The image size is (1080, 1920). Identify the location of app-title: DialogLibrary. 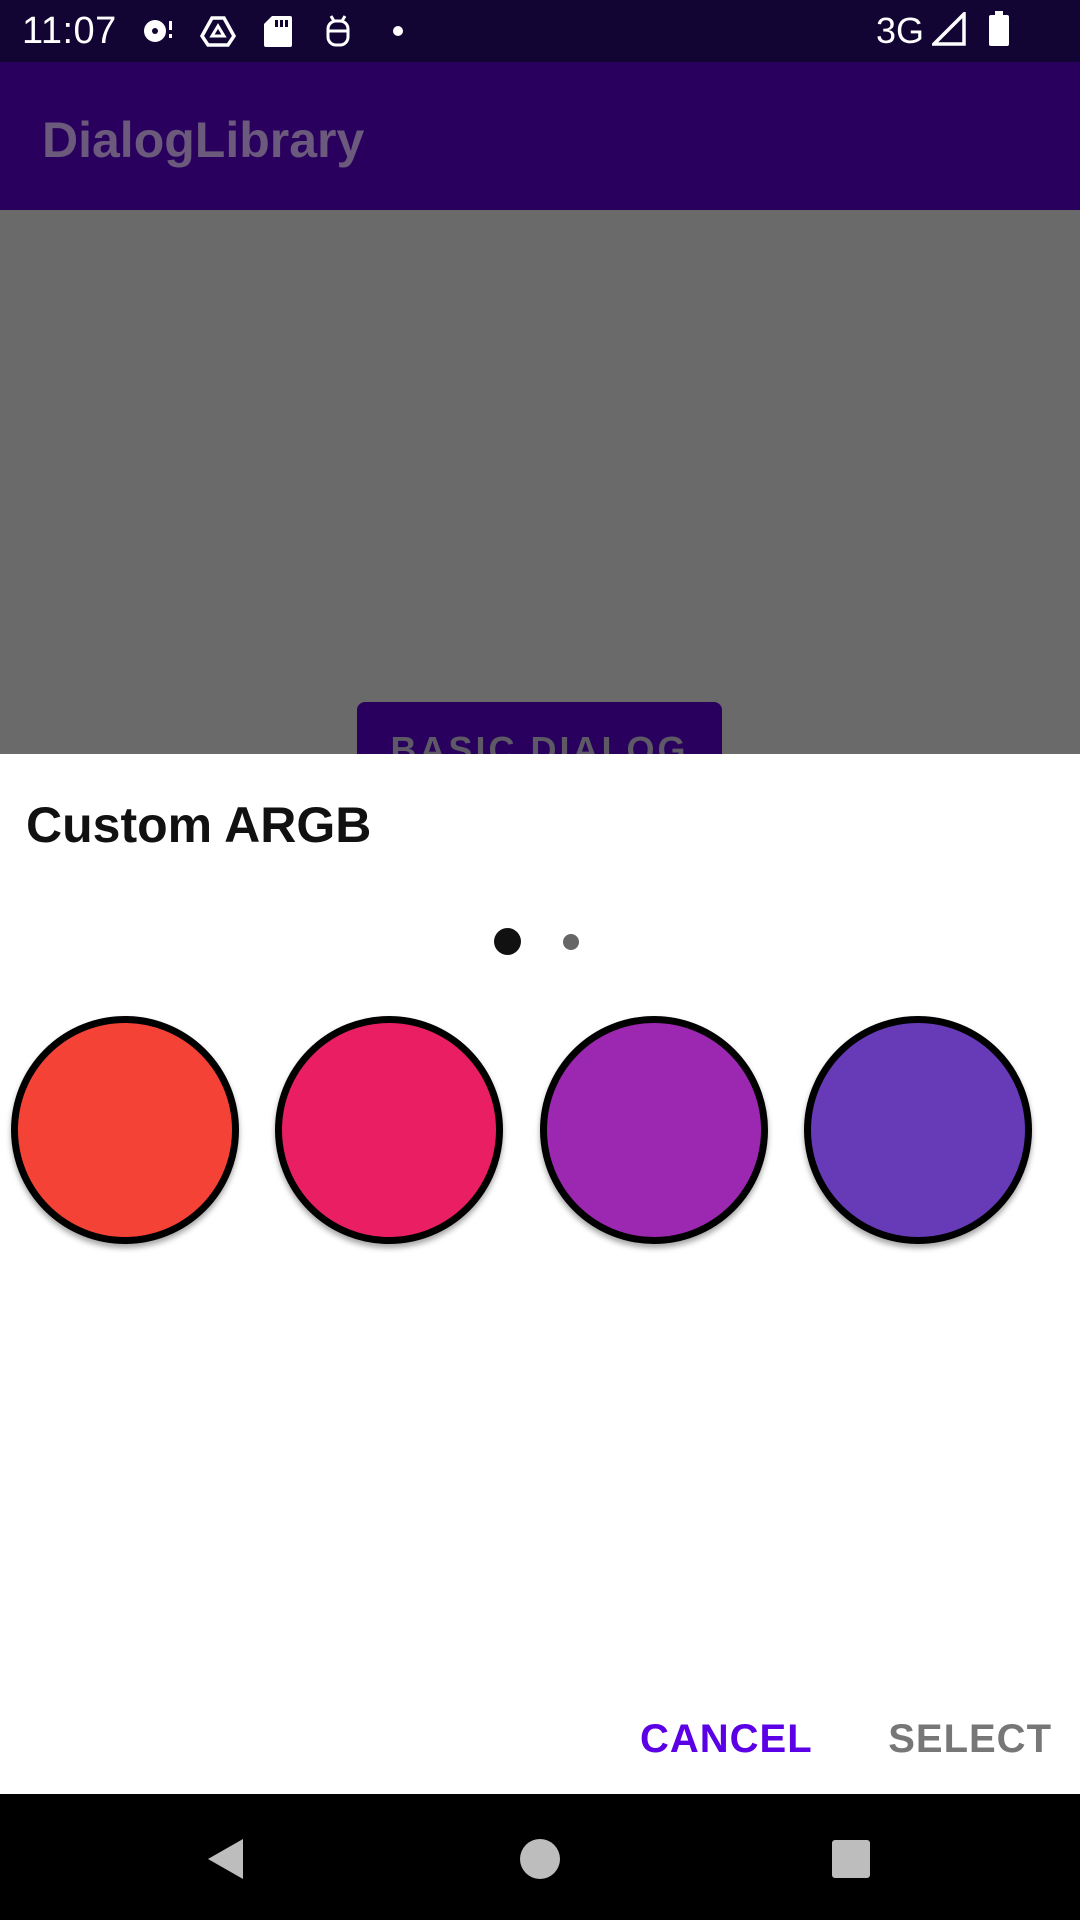
(203, 140).